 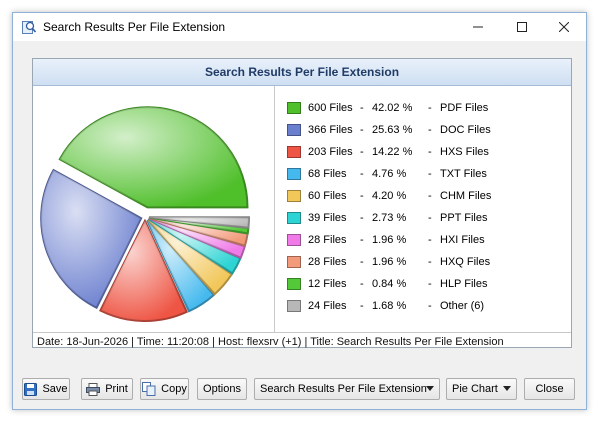 What do you see at coordinates (302, 332) in the screenshot?
I see `status-divider` at bounding box center [302, 332].